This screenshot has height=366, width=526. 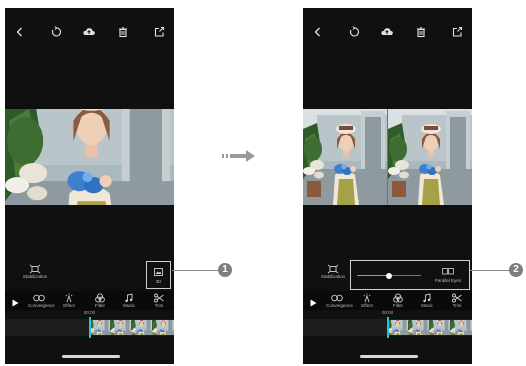 I want to click on right-eye-view, so click(x=430, y=157).